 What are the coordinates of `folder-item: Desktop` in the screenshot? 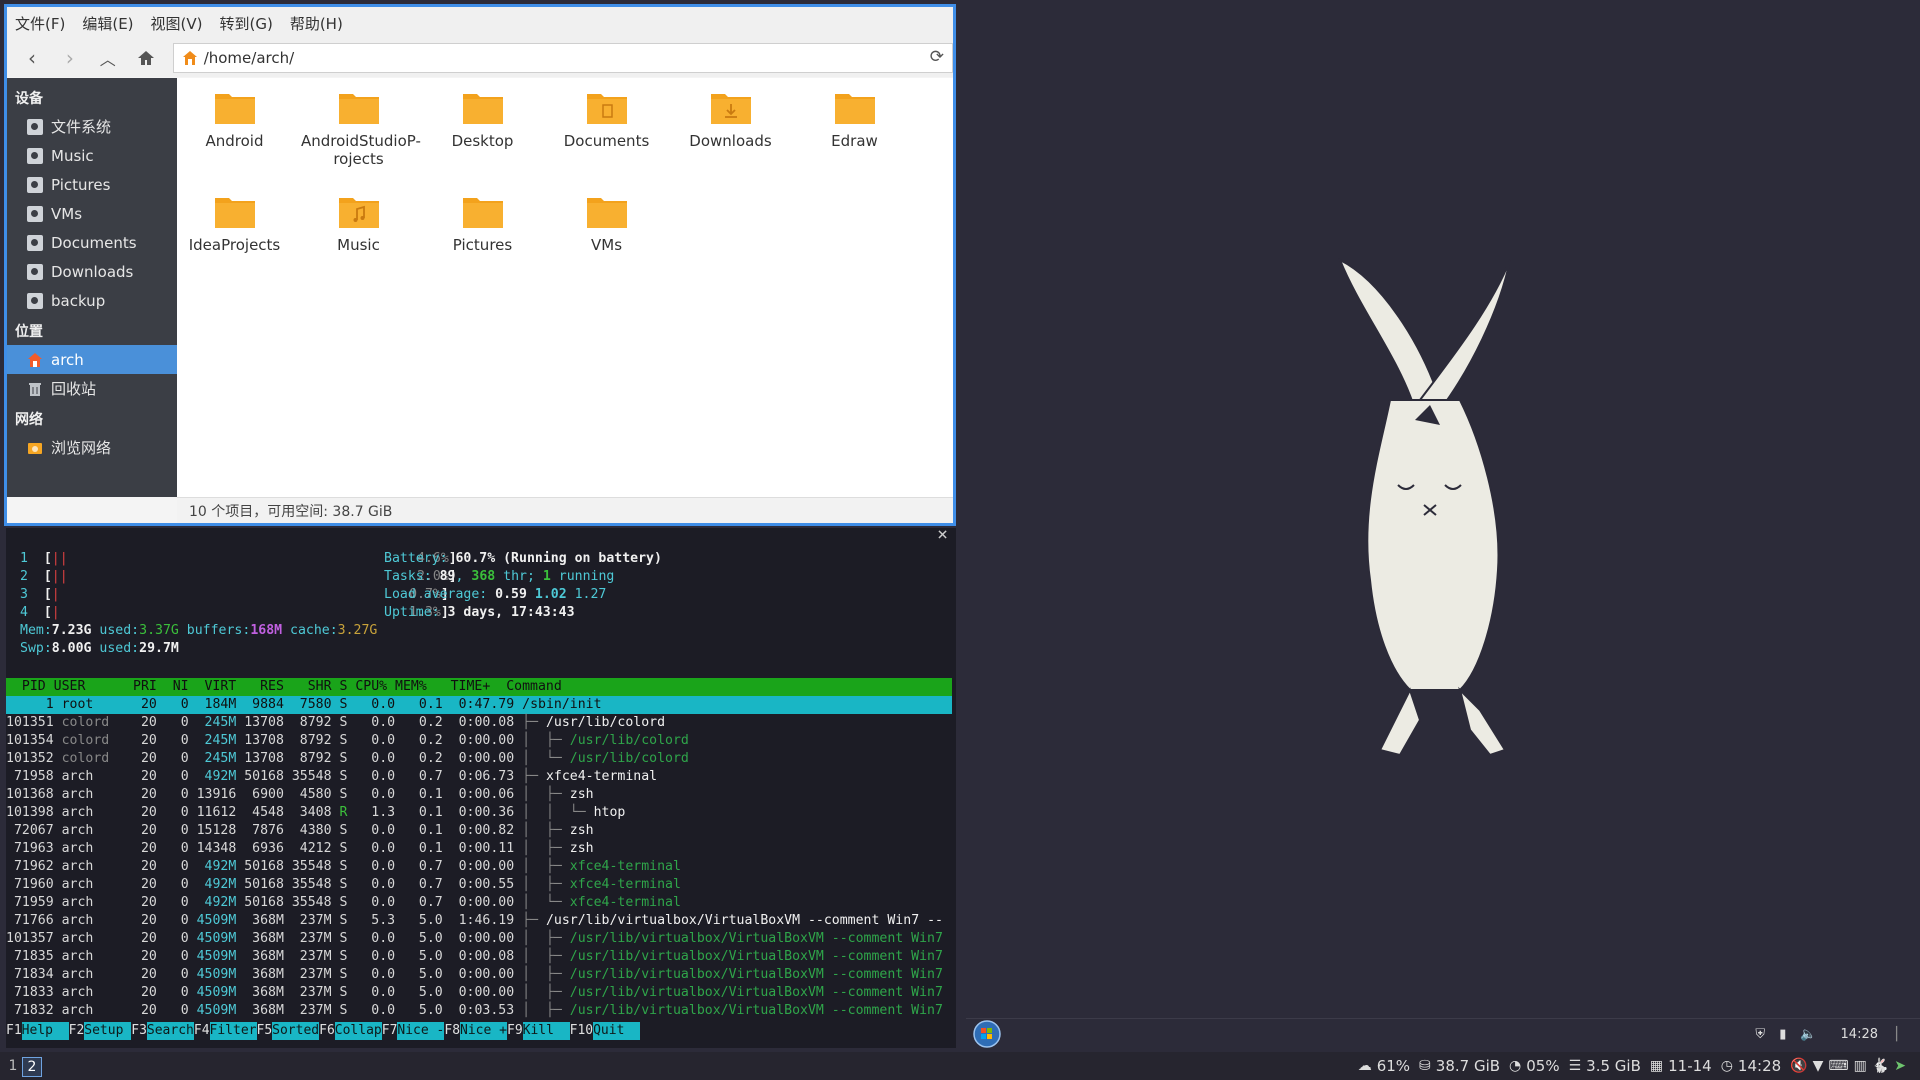 It's located at (482, 119).